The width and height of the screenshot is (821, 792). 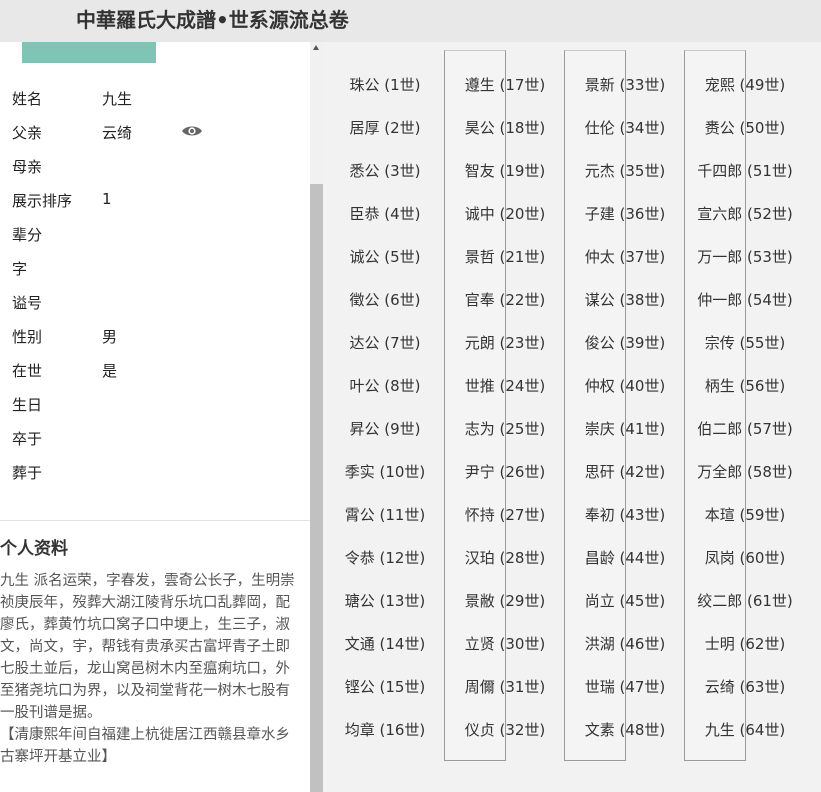 I want to click on generation-item: 谋公 (38世), so click(x=625, y=299).